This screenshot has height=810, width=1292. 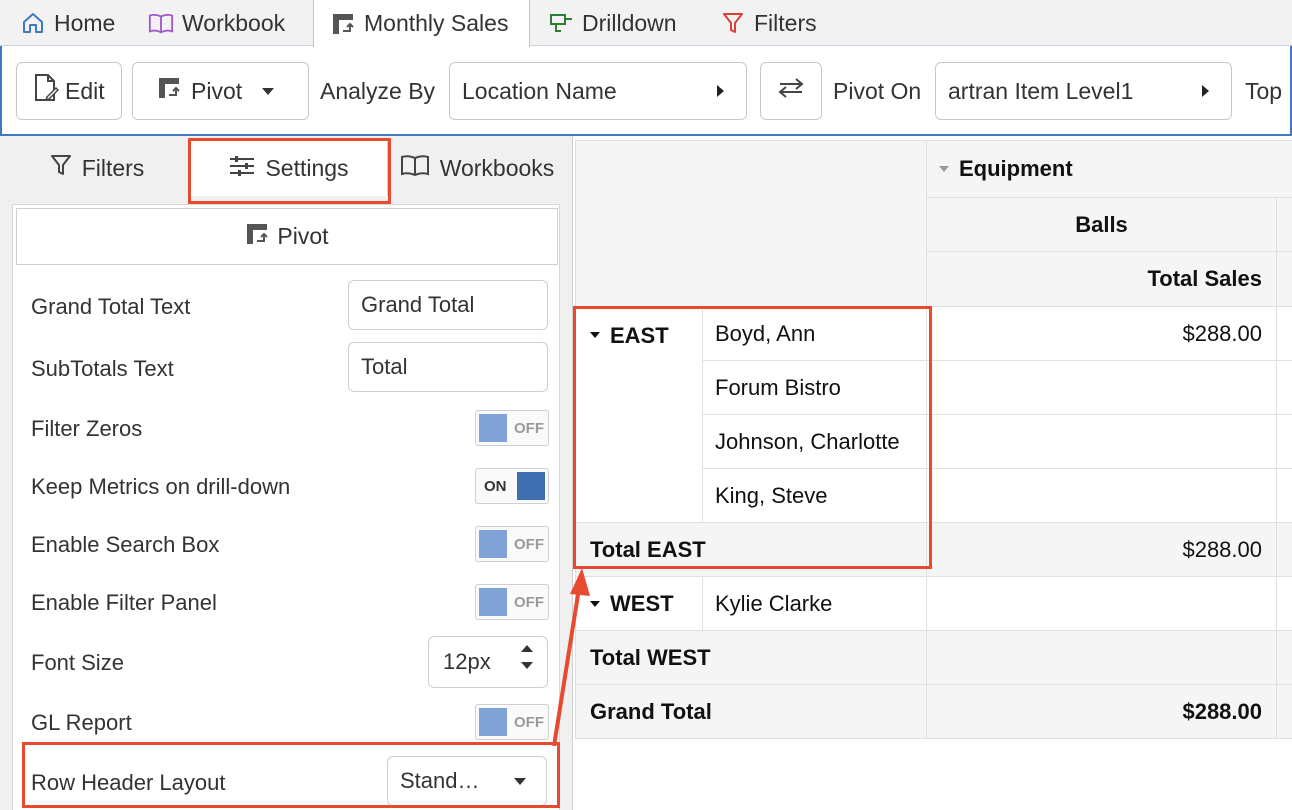 What do you see at coordinates (113, 167) in the screenshot?
I see `panel-tab-label: Filters` at bounding box center [113, 167].